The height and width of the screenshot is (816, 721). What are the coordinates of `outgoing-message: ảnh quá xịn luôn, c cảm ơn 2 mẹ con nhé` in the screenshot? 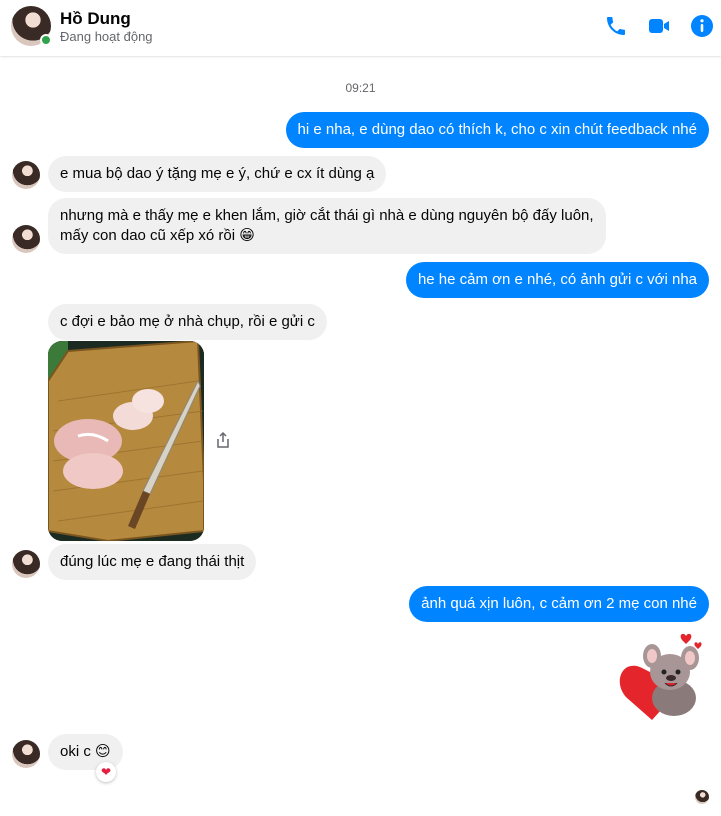 It's located at (559, 604).